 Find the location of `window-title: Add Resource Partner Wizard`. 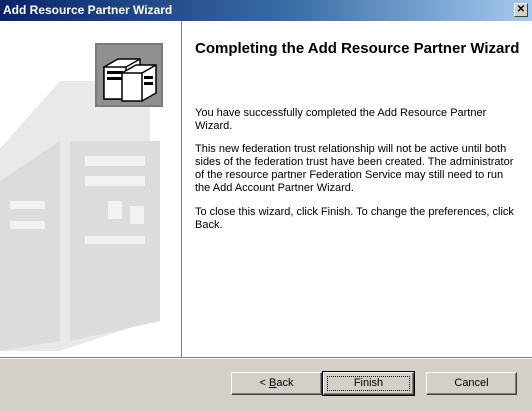

window-title: Add Resource Partner Wizard is located at coordinates (88, 10).